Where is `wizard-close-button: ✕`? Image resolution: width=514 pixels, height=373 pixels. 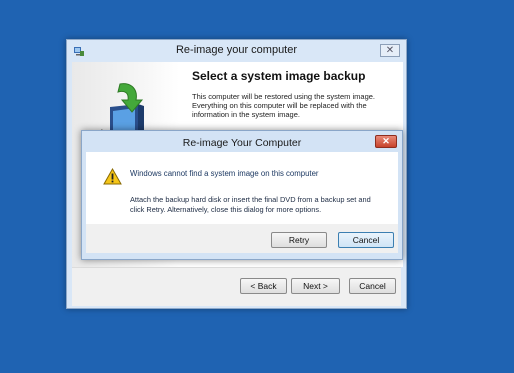 wizard-close-button: ✕ is located at coordinates (390, 50).